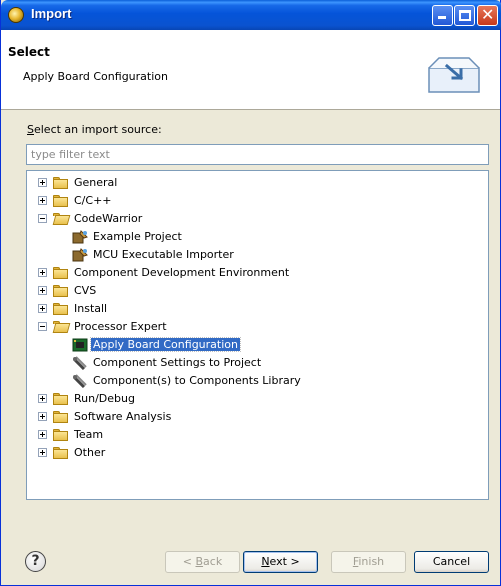  Describe the element at coordinates (89, 434) in the screenshot. I see `tree-item-label: Team` at that location.